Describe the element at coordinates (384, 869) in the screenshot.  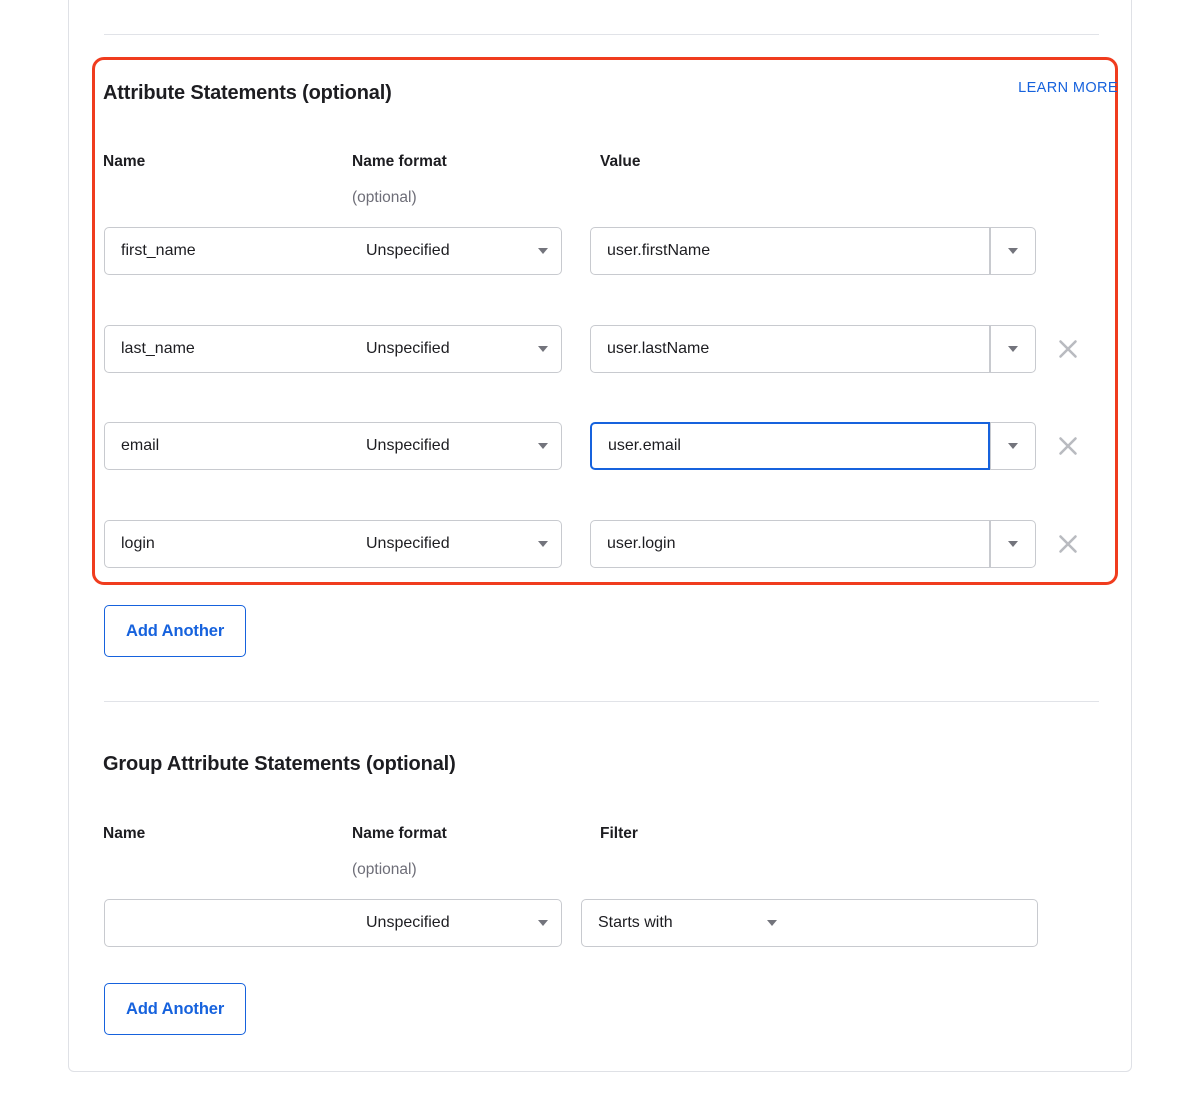
I see `group-column-header-name-format-optional: (optional)` at that location.